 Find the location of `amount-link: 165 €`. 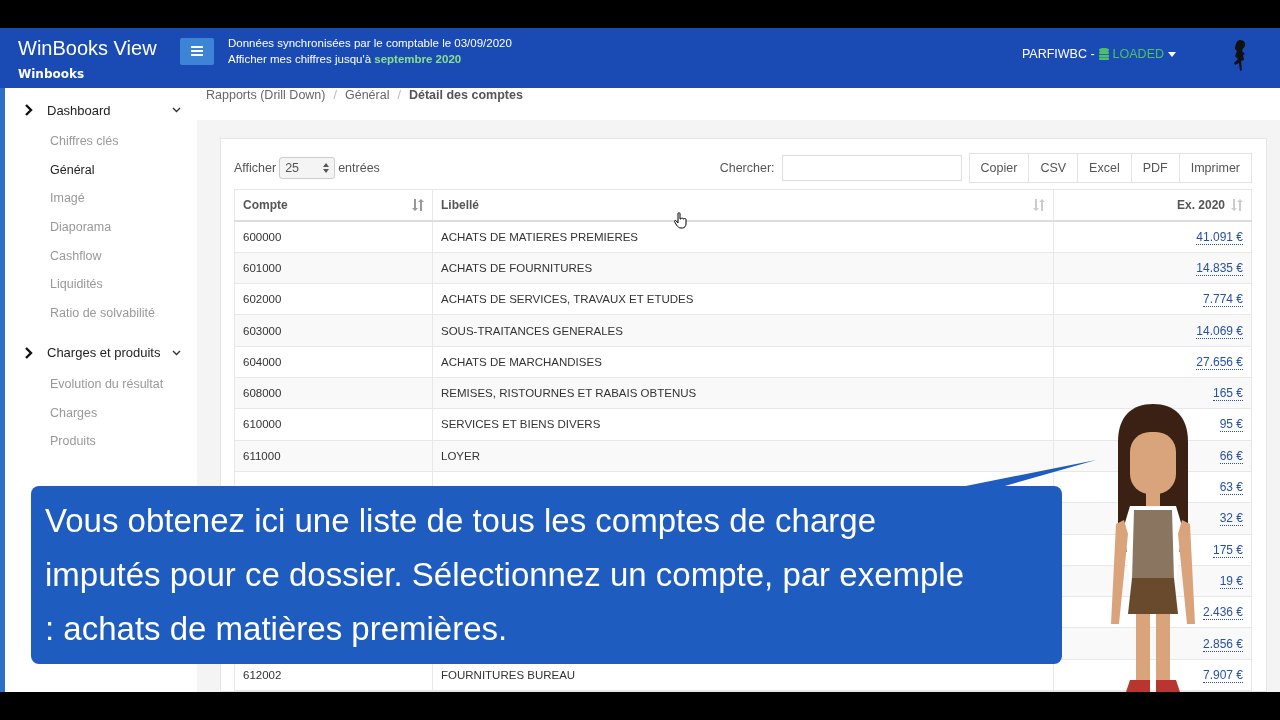

amount-link: 165 € is located at coordinates (1227, 394).